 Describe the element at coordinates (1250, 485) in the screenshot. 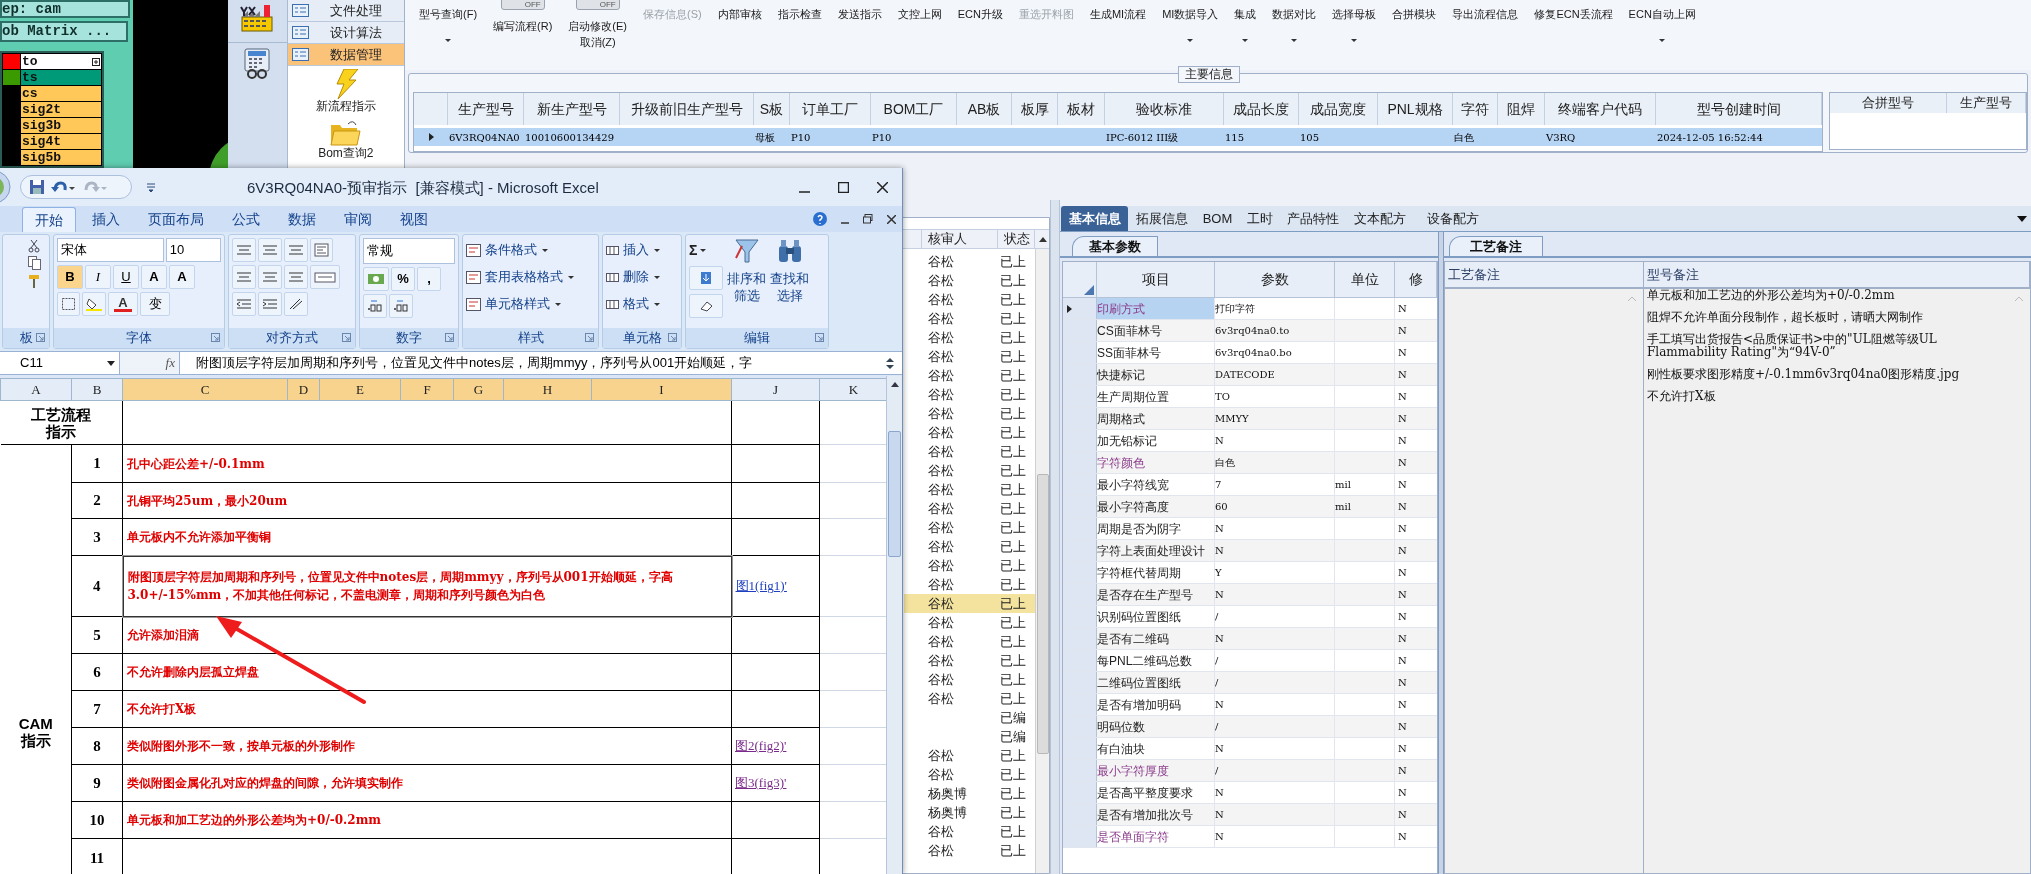

I see `table-row: 最小字符线宽 7 mil N` at that location.